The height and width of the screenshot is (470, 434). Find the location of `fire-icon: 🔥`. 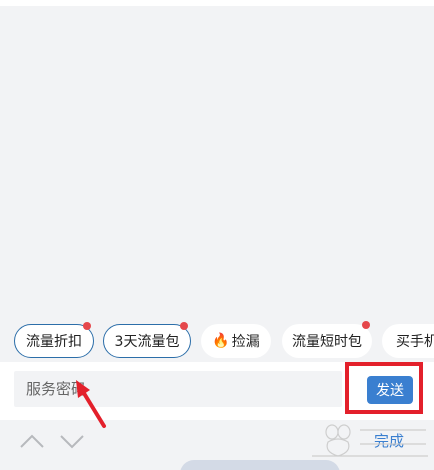

fire-icon: 🔥 is located at coordinates (221, 341).